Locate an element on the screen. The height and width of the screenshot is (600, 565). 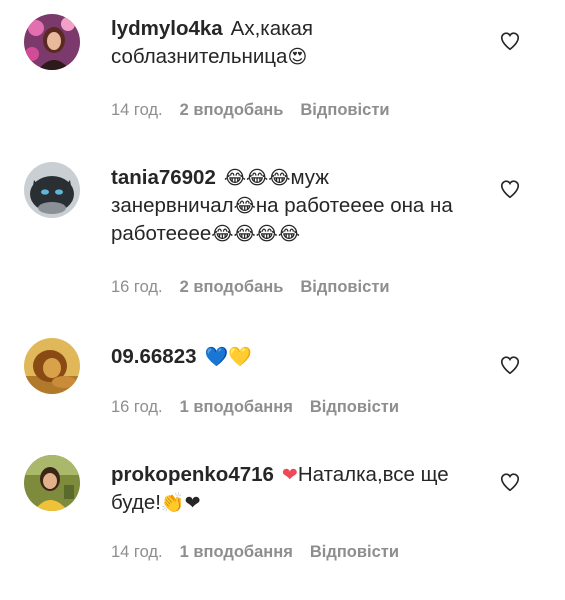
red-heart-emoji-icon: ❤ is located at coordinates (289, 475).